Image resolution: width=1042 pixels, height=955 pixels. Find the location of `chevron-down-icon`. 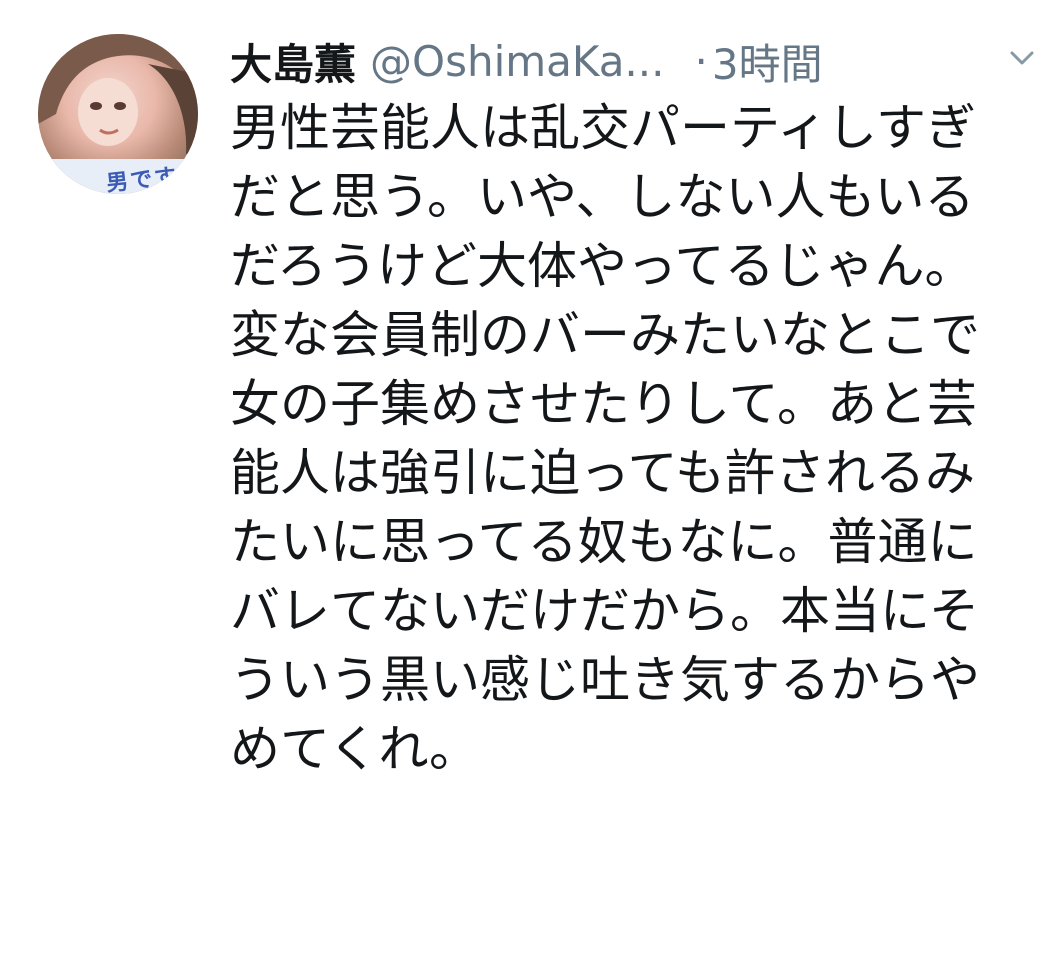

chevron-down-icon is located at coordinates (1022, 58).